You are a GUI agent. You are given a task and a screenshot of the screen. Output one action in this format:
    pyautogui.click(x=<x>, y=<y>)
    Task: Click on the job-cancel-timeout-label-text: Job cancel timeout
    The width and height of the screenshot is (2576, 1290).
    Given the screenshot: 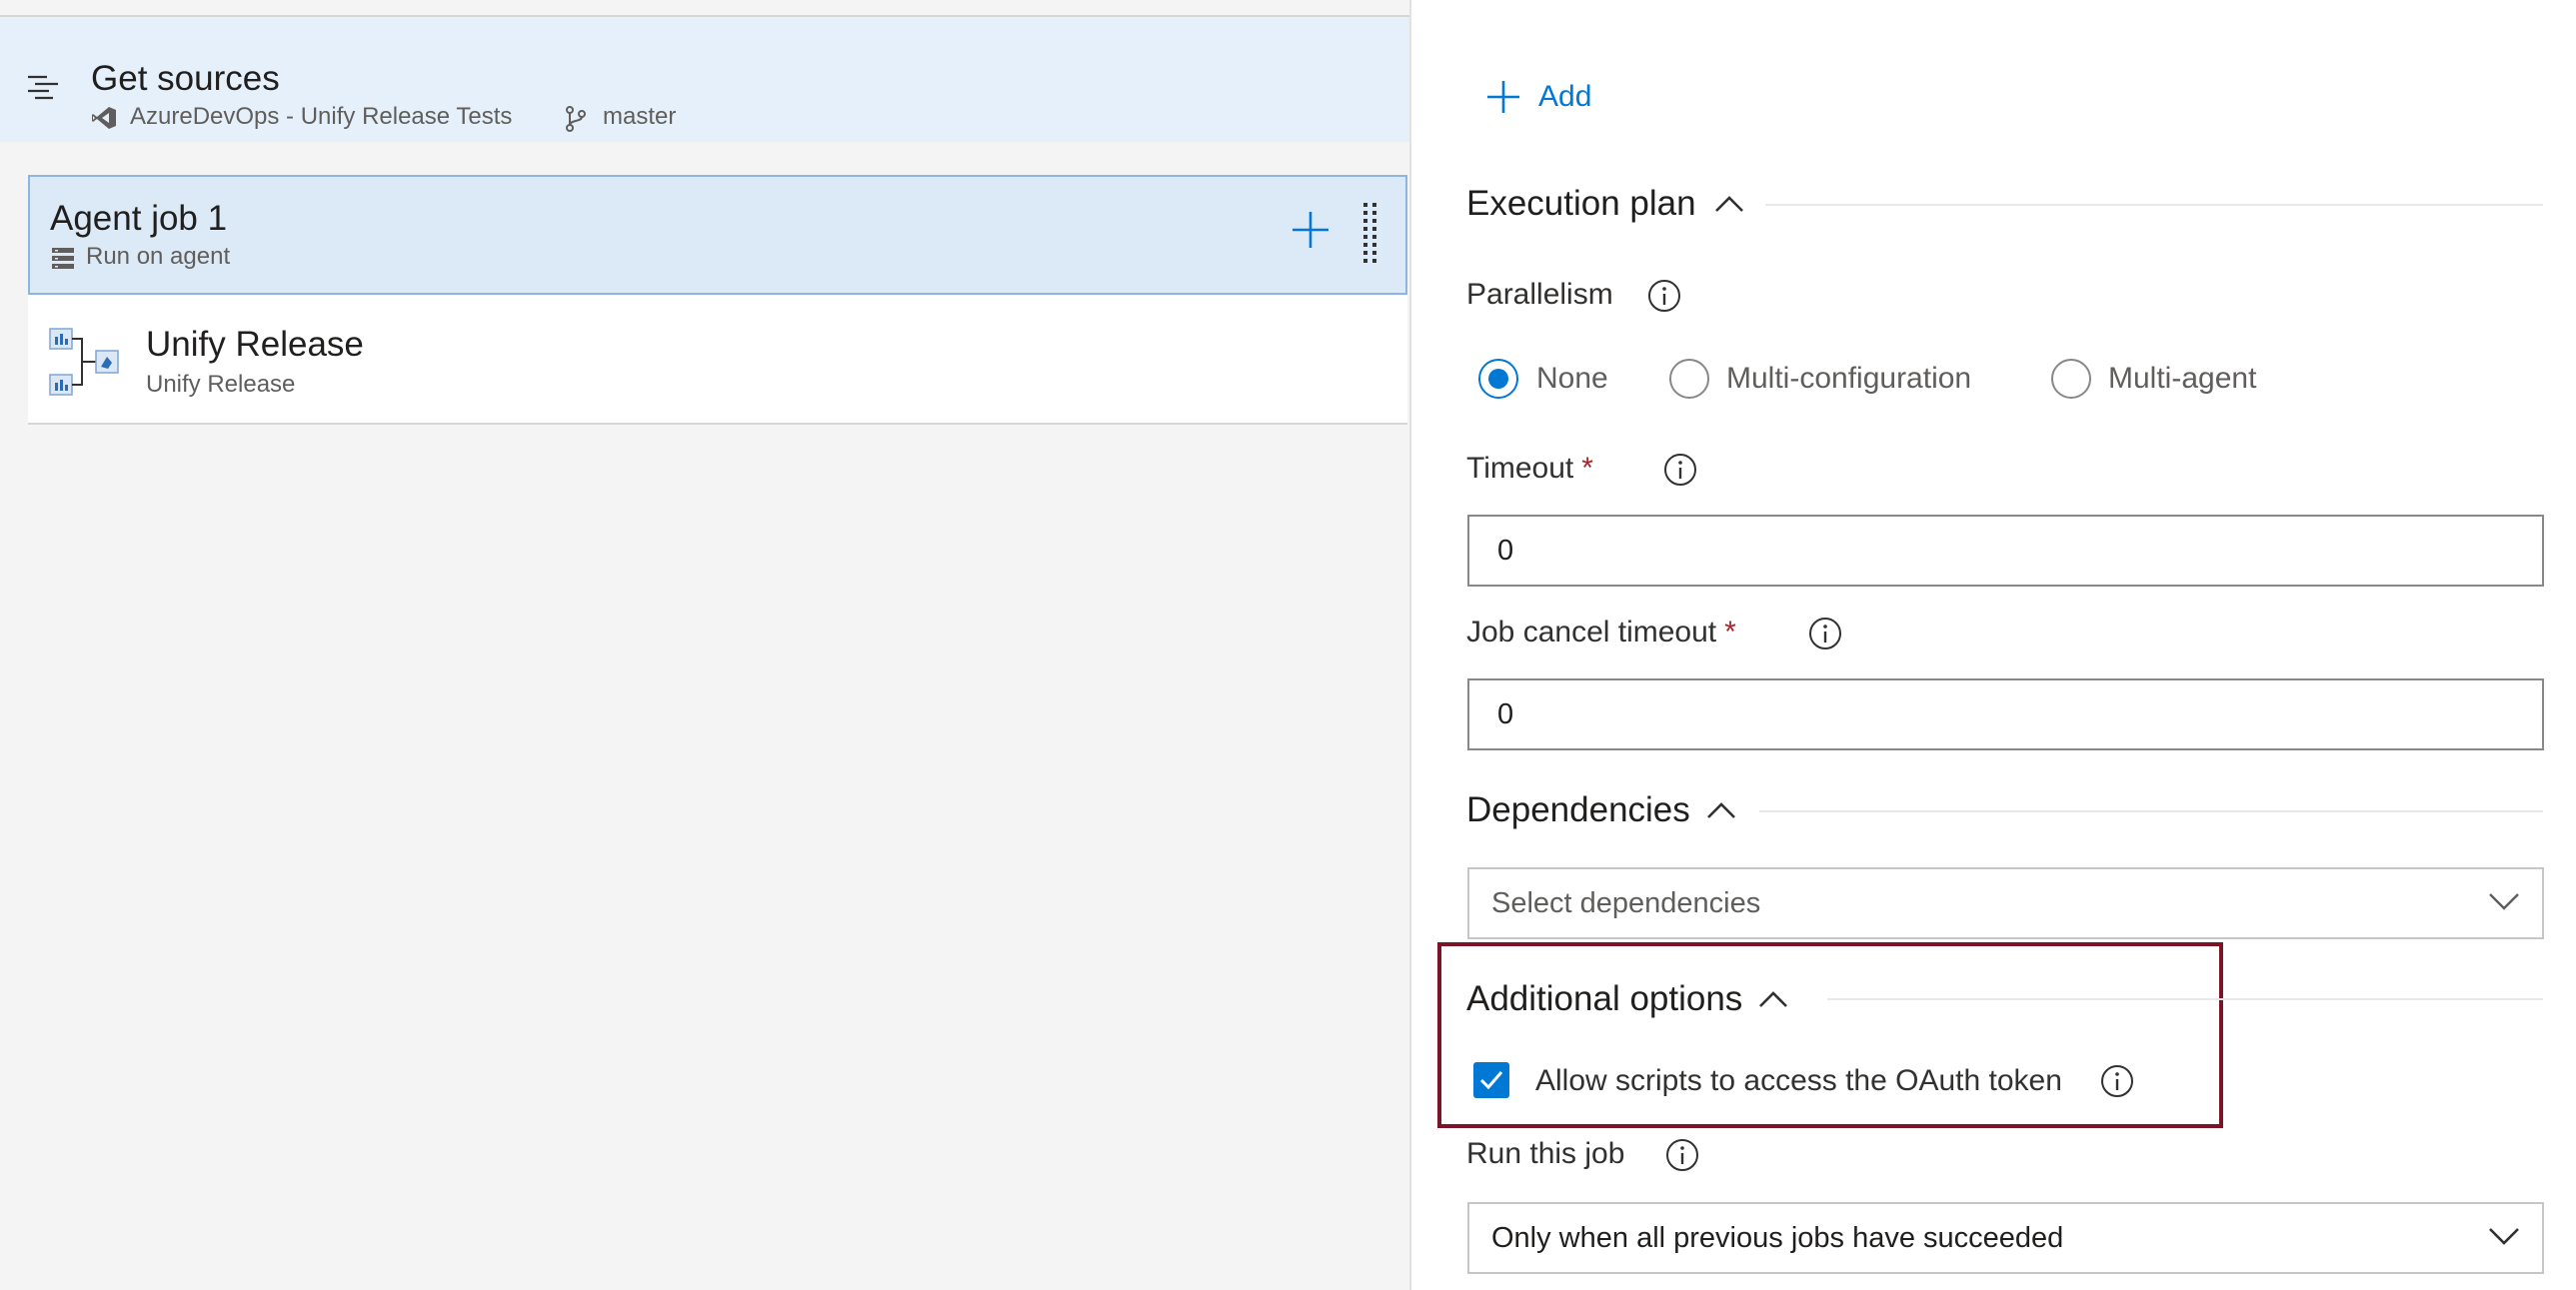 What is the action you would take?
    pyautogui.click(x=1591, y=632)
    